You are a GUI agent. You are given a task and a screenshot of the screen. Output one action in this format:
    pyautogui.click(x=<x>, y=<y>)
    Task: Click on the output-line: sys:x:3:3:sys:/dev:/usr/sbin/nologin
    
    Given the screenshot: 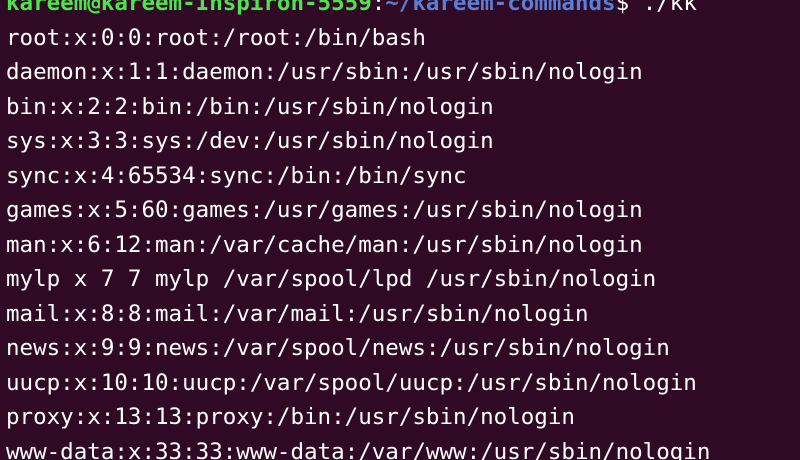 What is the action you would take?
    pyautogui.click(x=250, y=141)
    